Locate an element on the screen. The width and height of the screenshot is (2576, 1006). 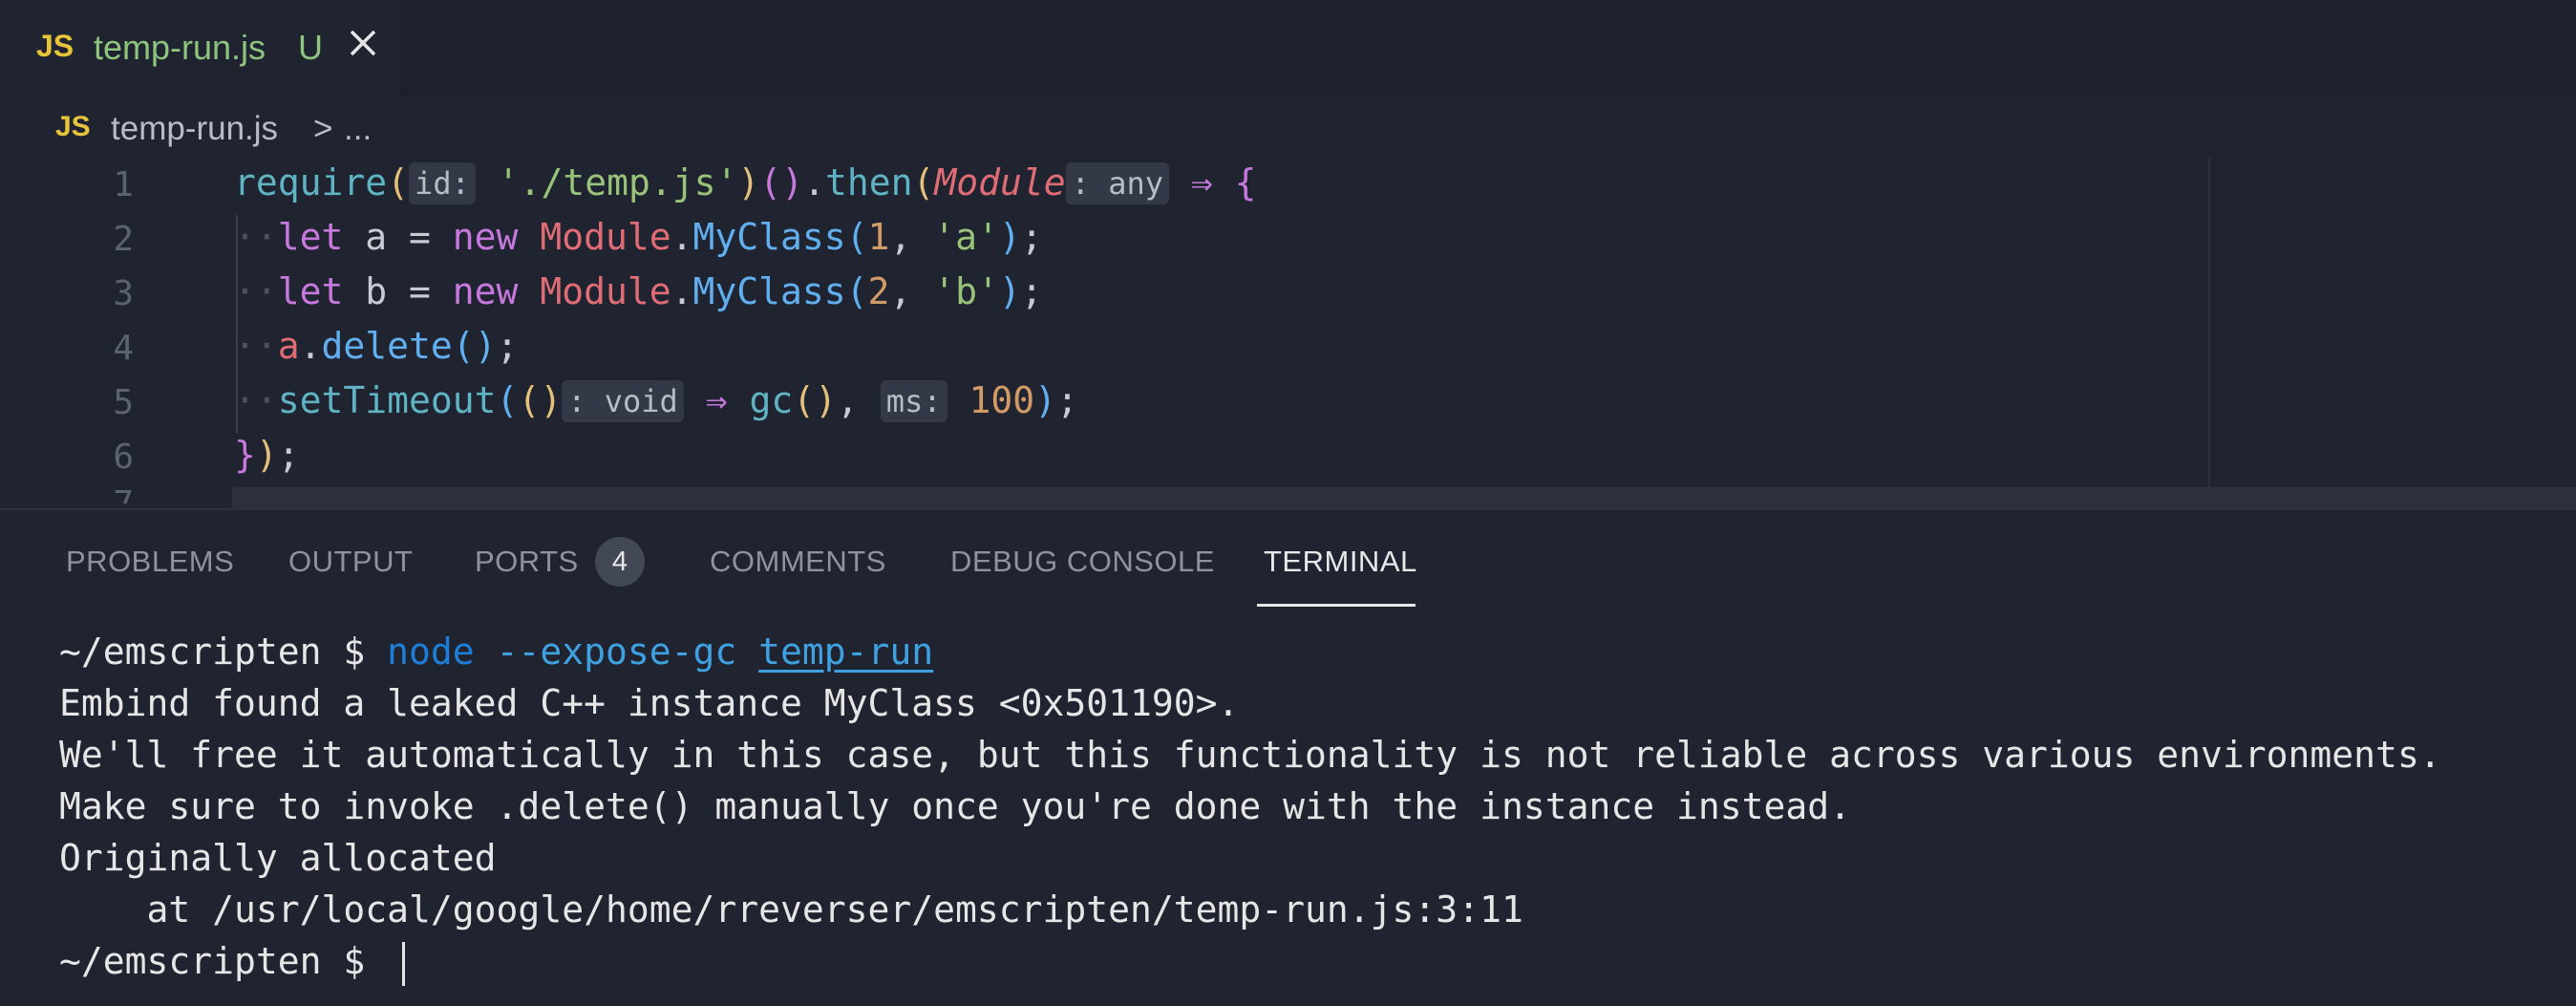
tab-status-untracked: U is located at coordinates (310, 47).